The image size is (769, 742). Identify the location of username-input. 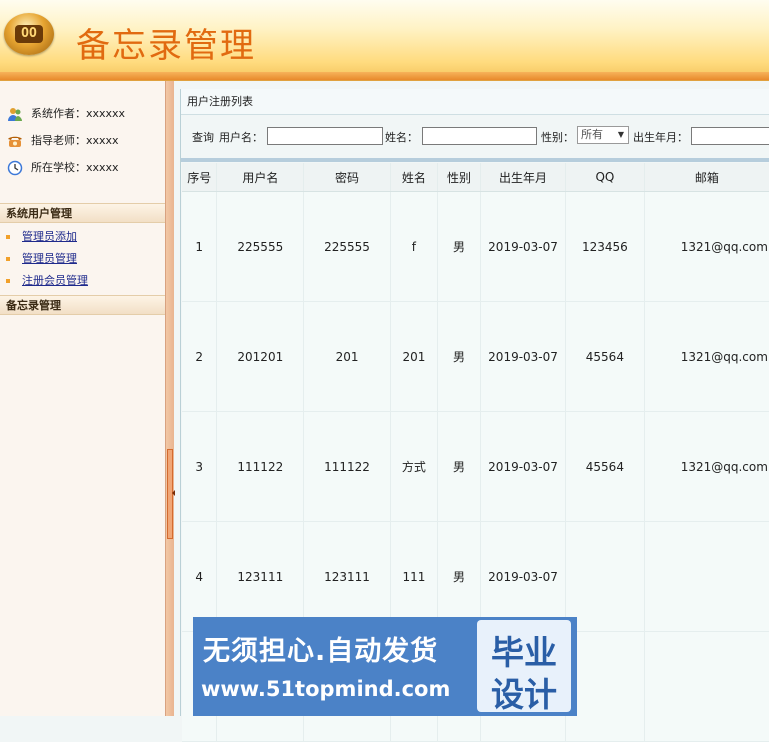
(325, 136).